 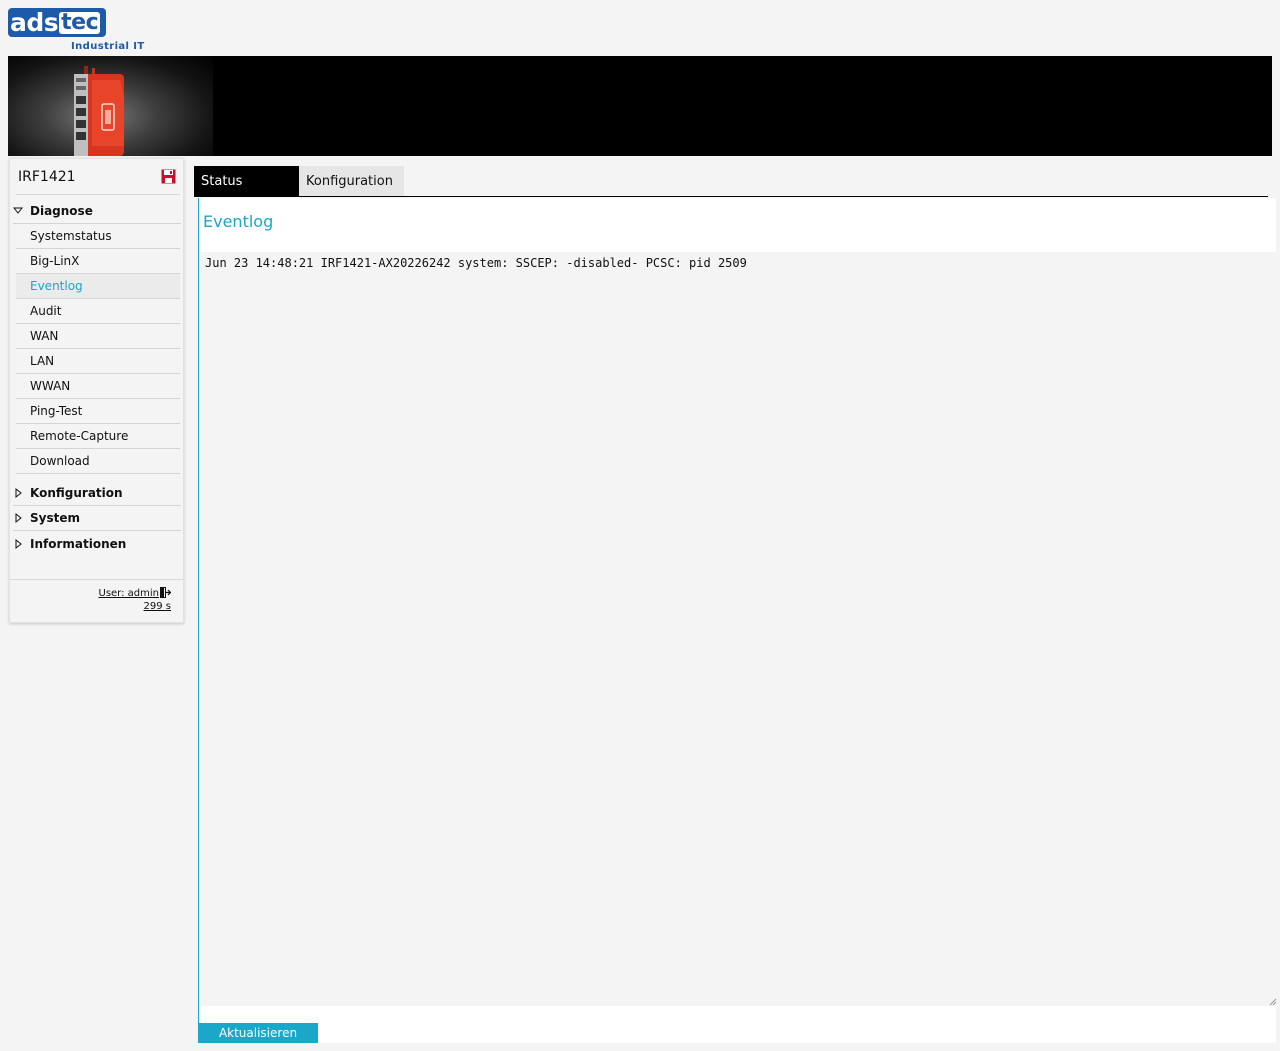 I want to click on logout-icon, so click(x=165, y=592).